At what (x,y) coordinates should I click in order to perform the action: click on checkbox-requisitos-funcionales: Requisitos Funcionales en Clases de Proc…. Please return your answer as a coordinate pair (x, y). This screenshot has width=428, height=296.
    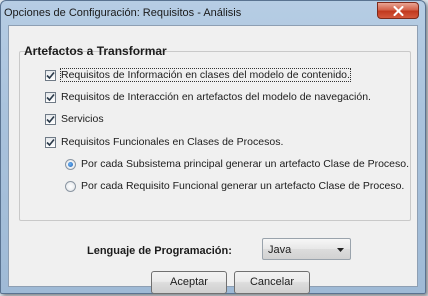
    Looking at the image, I should click on (164, 142).